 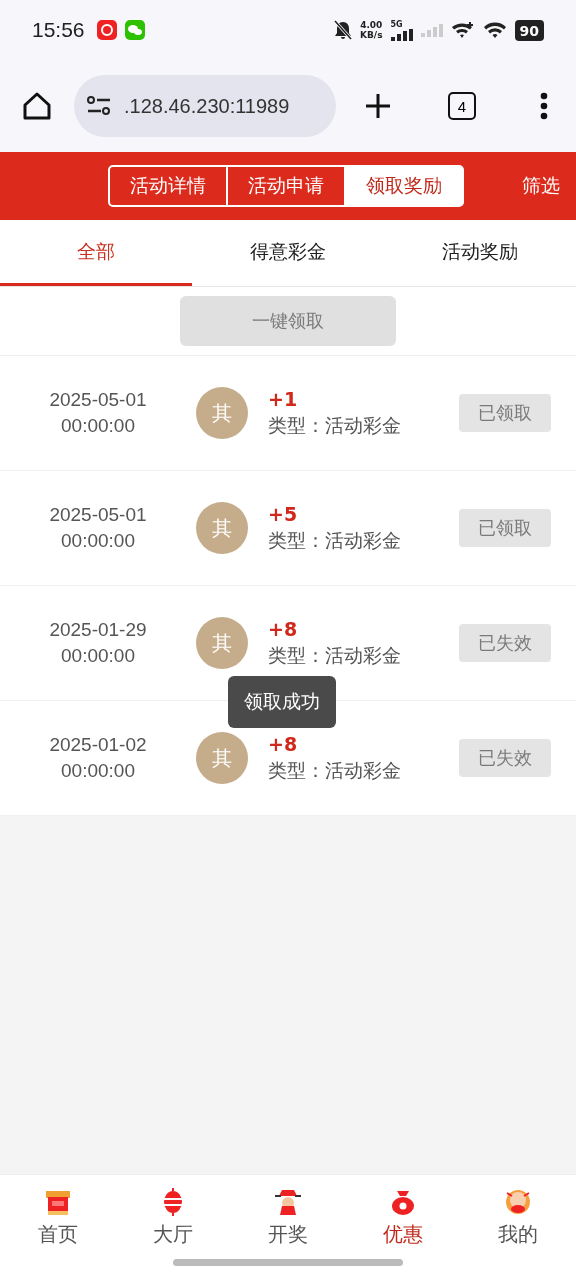 What do you see at coordinates (106, 30) in the screenshot?
I see `app-icon` at bounding box center [106, 30].